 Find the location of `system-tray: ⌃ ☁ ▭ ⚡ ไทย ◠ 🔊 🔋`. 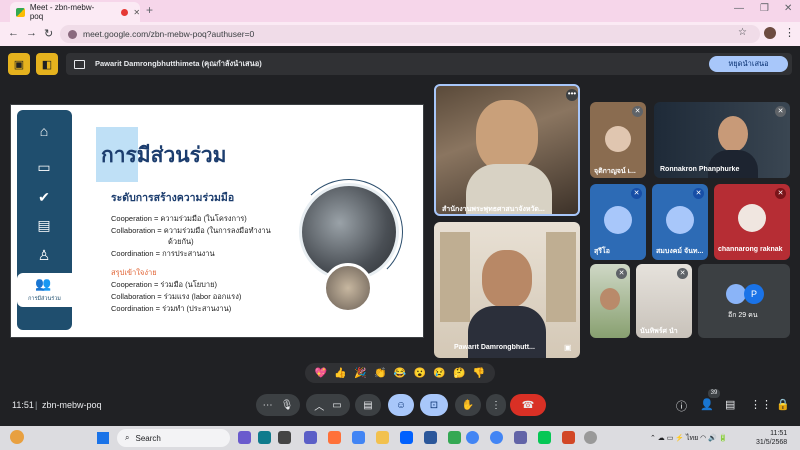

system-tray: ⌃ ☁ ▭ ⚡ ไทย ◠ 🔊 🔋 is located at coordinates (689, 438).